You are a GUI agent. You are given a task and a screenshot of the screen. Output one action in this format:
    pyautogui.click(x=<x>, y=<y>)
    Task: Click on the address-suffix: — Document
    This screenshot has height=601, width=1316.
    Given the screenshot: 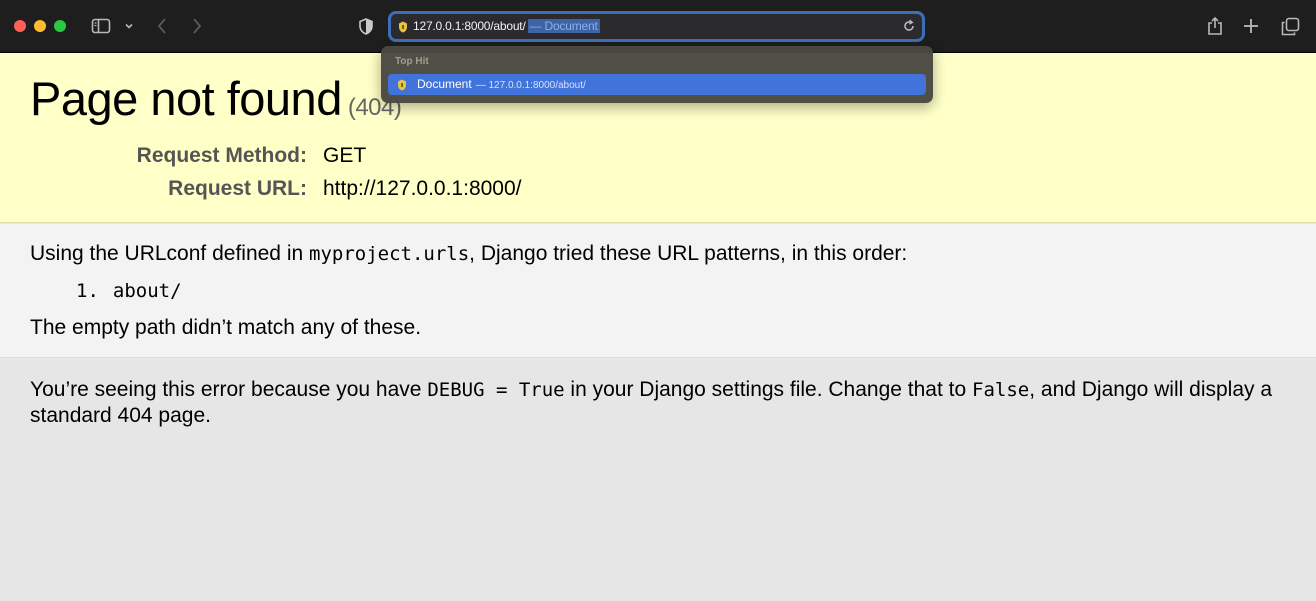 What is the action you would take?
    pyautogui.click(x=563, y=26)
    